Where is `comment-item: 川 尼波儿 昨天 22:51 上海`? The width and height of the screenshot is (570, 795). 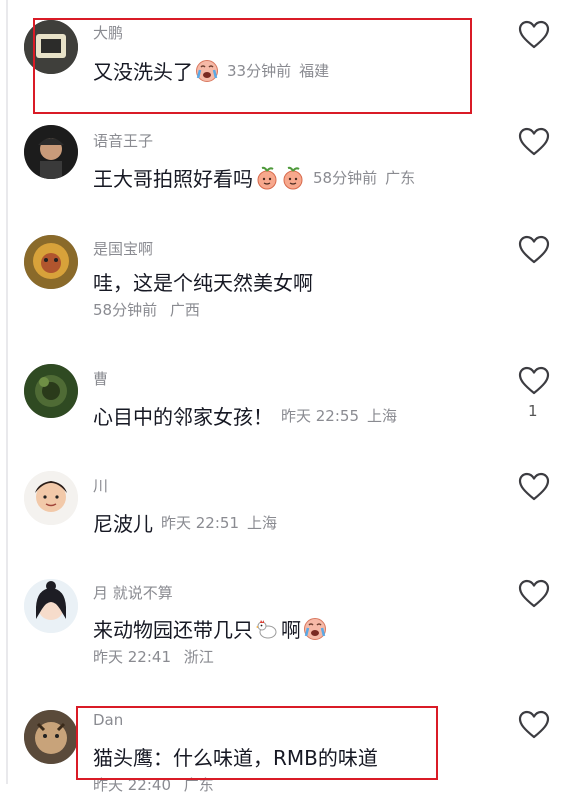 comment-item: 川 尼波儿 昨天 22:51 上海 is located at coordinates (285, 520).